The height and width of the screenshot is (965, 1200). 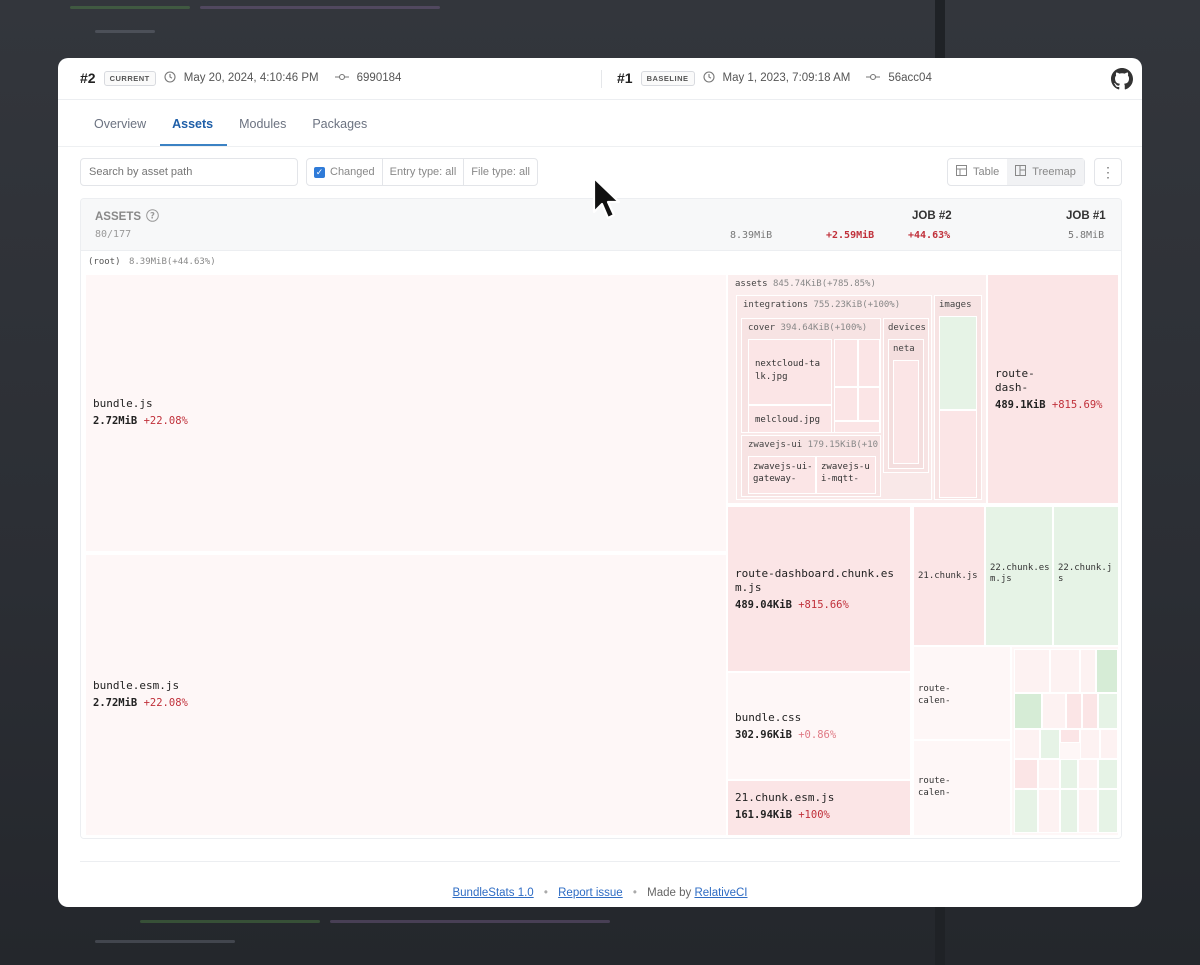 I want to click on treemap-group-images: images, so click(x=958, y=397).